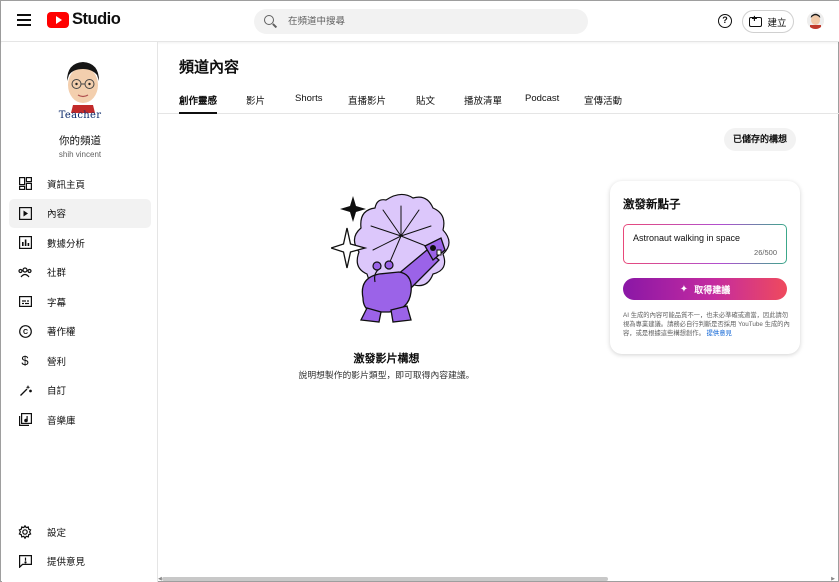 This screenshot has height=582, width=839. Describe the element at coordinates (712, 289) in the screenshot. I see `get-suggestions-label: 取得建議` at that location.